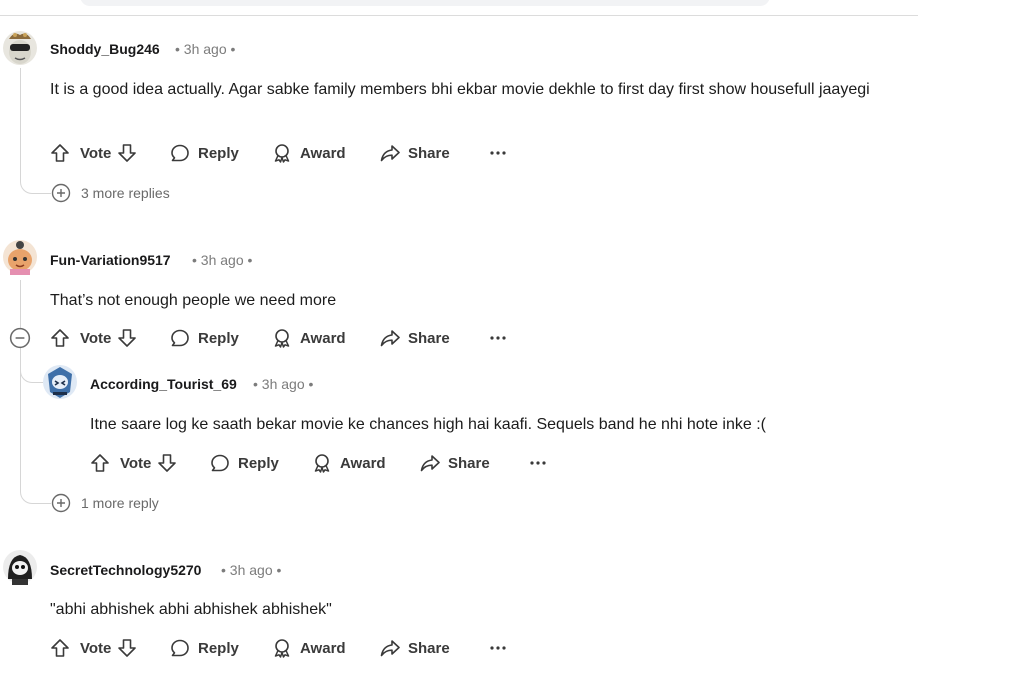 This screenshot has height=683, width=1024. Describe the element at coordinates (120, 503) in the screenshot. I see `more-replies-label: 1 more reply` at that location.